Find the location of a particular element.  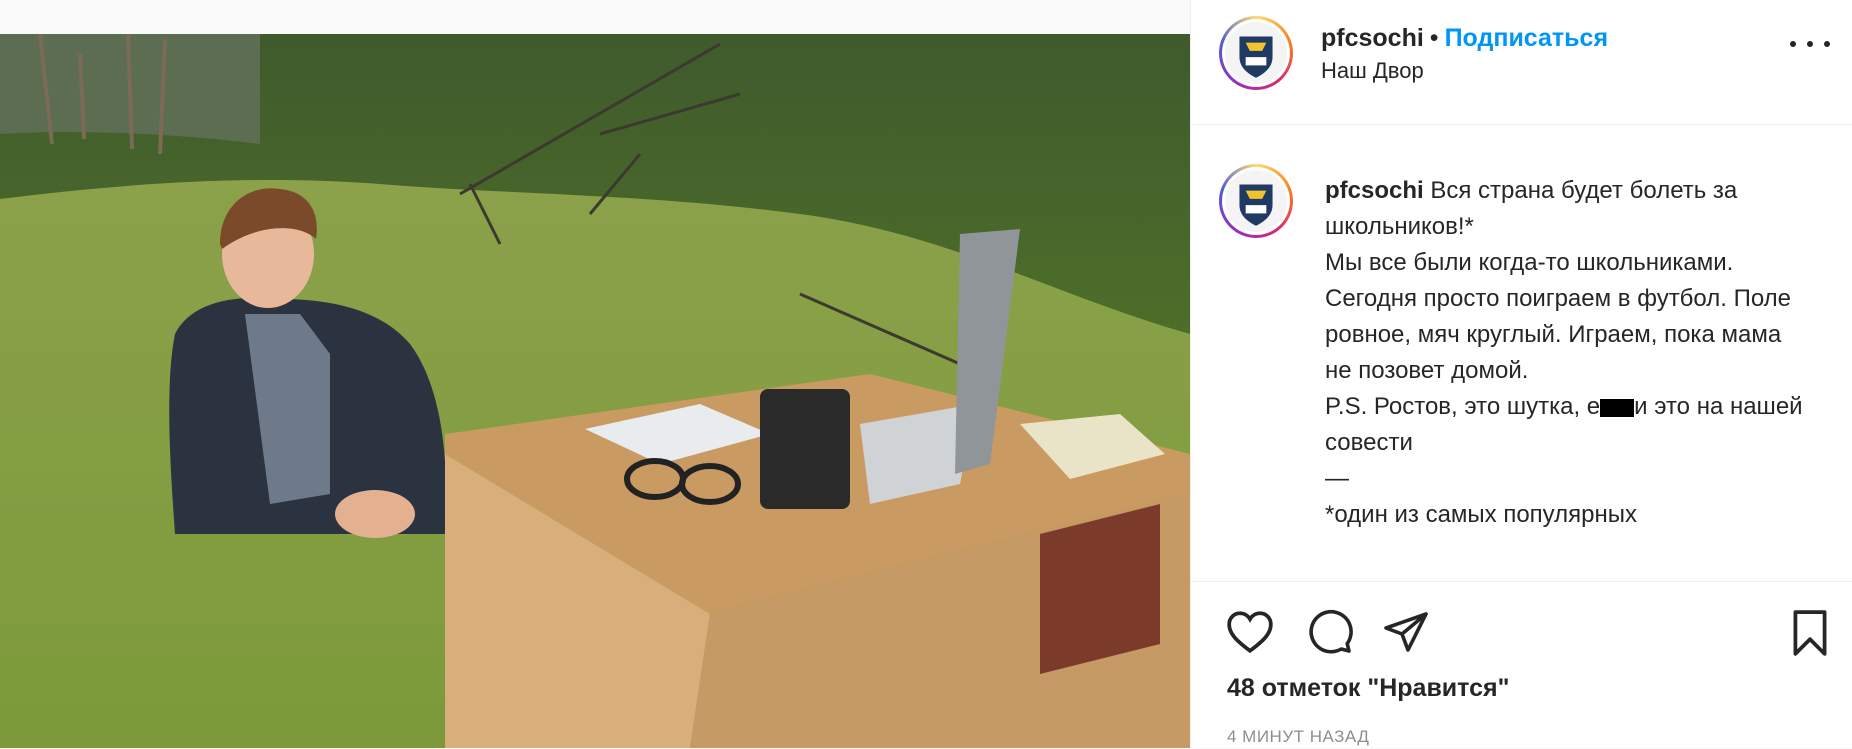

likes-count: 48 отметок "Нравится" is located at coordinates (1368, 688).